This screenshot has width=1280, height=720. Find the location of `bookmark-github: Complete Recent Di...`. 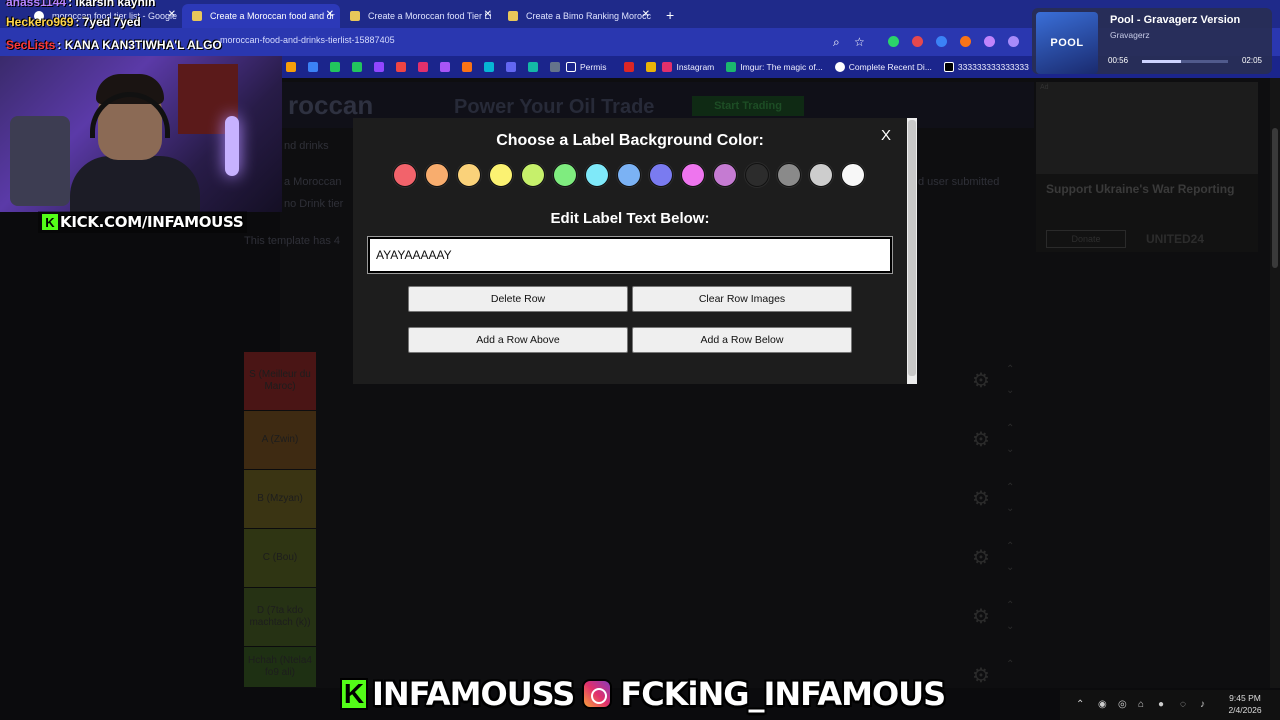

bookmark-github: Complete Recent Di... is located at coordinates (883, 67).